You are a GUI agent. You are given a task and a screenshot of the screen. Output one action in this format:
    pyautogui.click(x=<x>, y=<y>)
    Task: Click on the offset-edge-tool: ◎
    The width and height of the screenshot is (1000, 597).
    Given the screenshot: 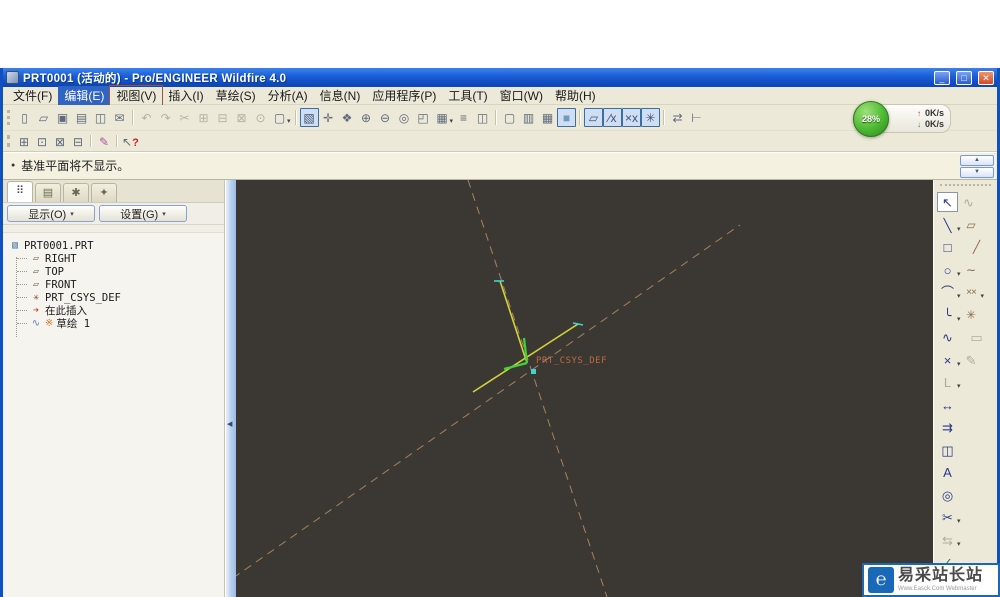 What is the action you would take?
    pyautogui.click(x=947, y=495)
    